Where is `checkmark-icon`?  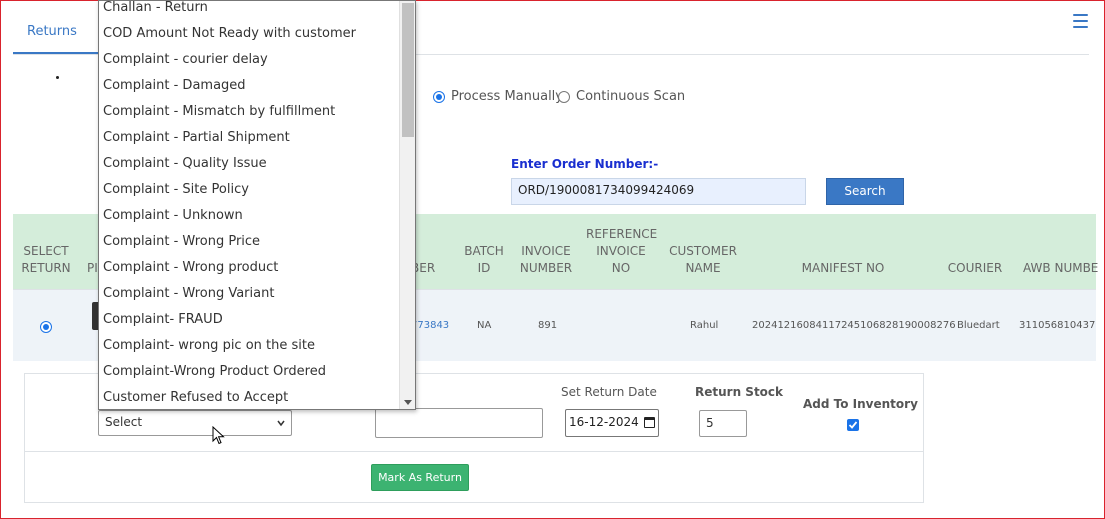
checkmark-icon is located at coordinates (853, 425).